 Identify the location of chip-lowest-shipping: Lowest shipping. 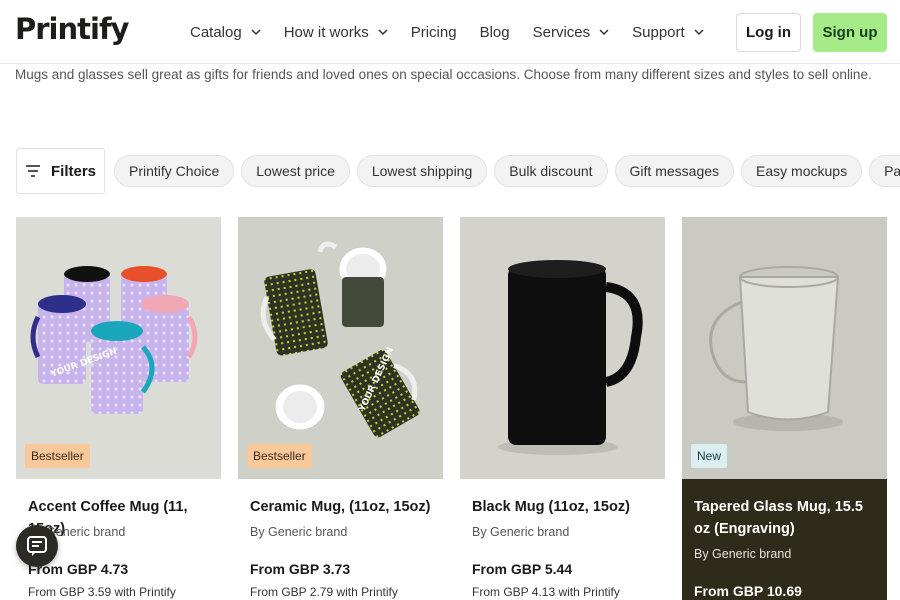
(422, 171).